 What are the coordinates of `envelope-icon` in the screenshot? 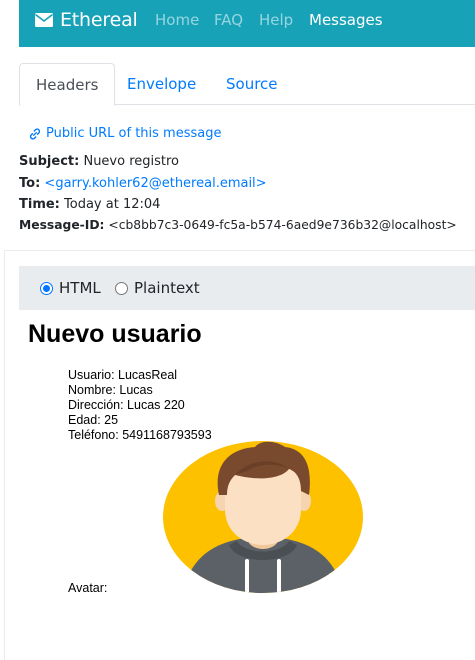 It's located at (44, 20).